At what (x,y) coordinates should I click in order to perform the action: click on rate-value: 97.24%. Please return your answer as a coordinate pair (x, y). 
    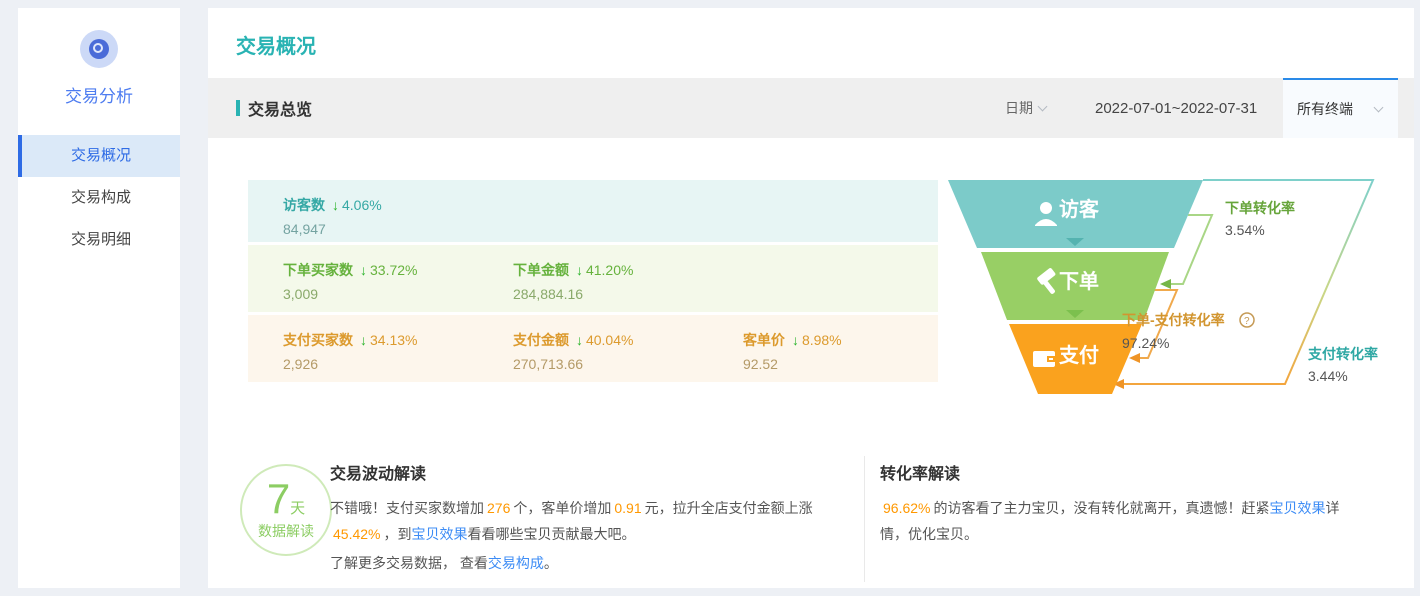
    Looking at the image, I should click on (1145, 343).